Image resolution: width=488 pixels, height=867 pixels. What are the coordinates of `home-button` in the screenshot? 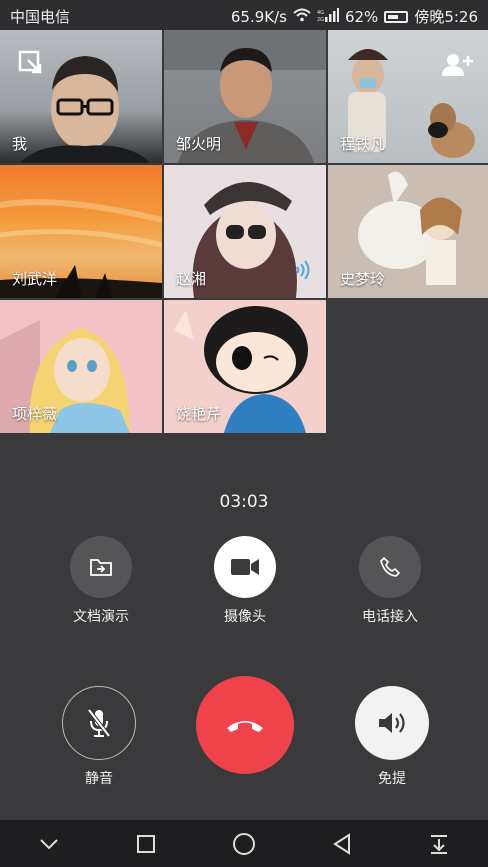 It's located at (244, 844).